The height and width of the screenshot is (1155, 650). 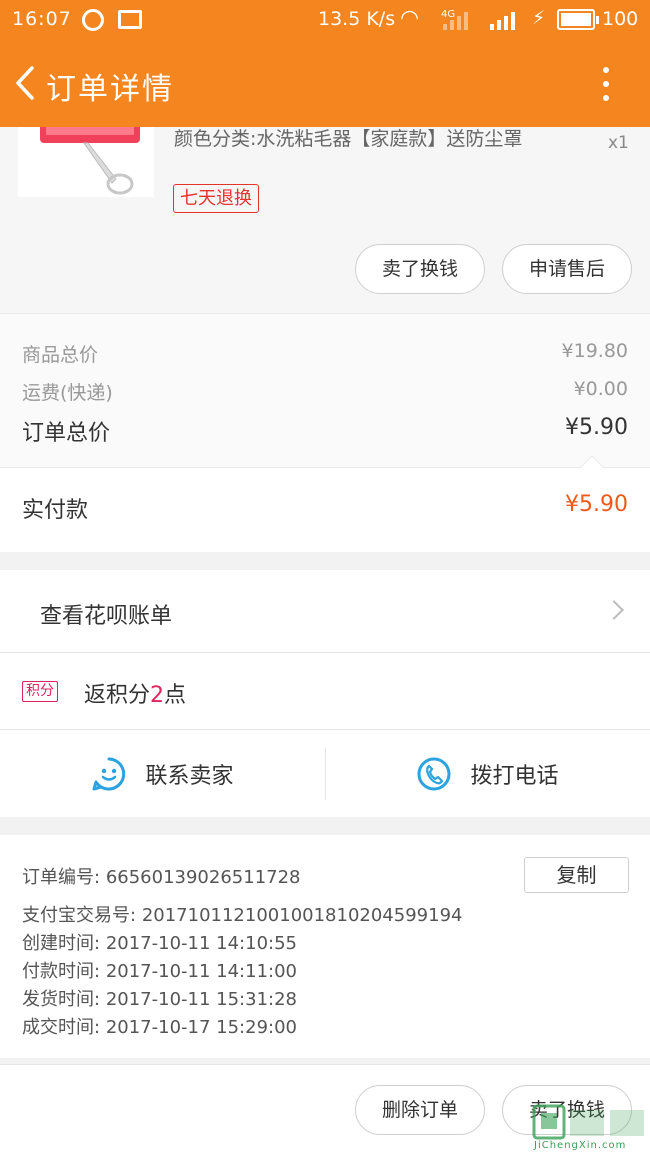 What do you see at coordinates (93, 20) in the screenshot?
I see `sync-icon` at bounding box center [93, 20].